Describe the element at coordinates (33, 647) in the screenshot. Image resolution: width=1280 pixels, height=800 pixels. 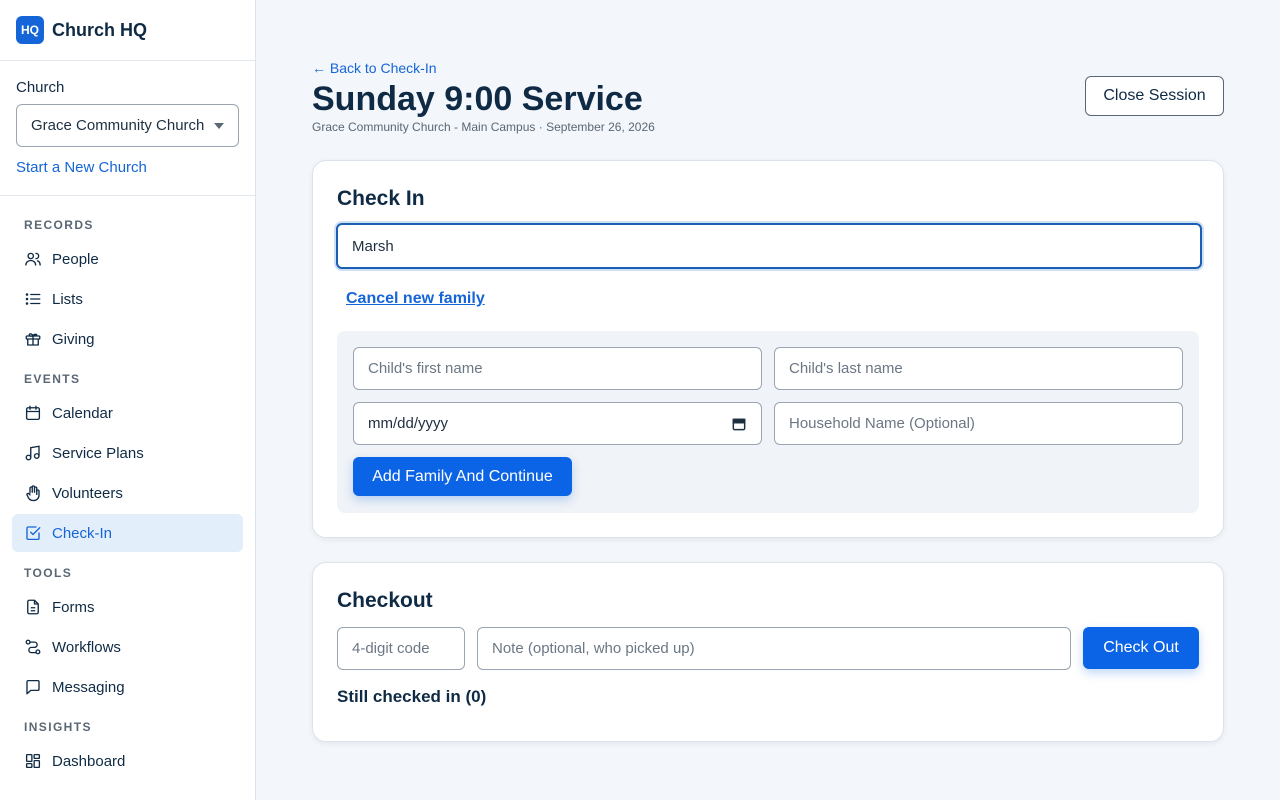
I see `workflow-icon` at that location.